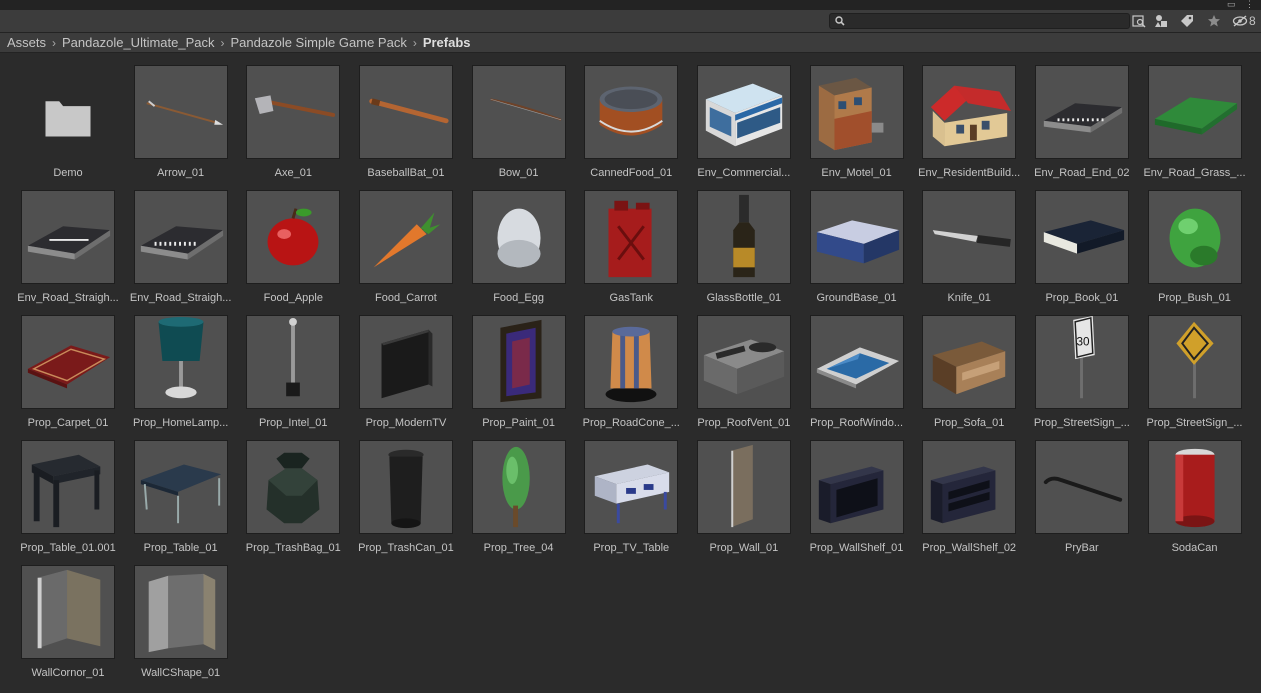 This screenshot has height=693, width=1261. I want to click on asset-tile: Prop_TrashCan_01, so click(406, 497).